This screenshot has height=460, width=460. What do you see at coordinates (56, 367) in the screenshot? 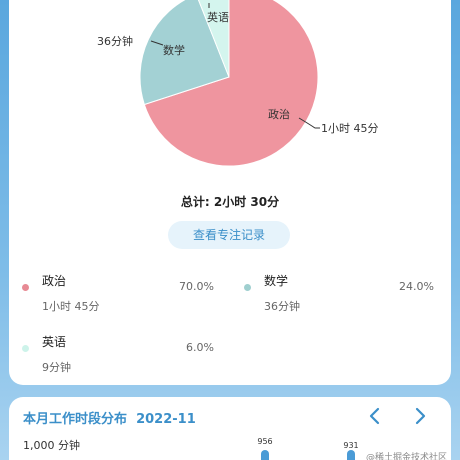
I see `legend-time: 9分钟` at bounding box center [56, 367].